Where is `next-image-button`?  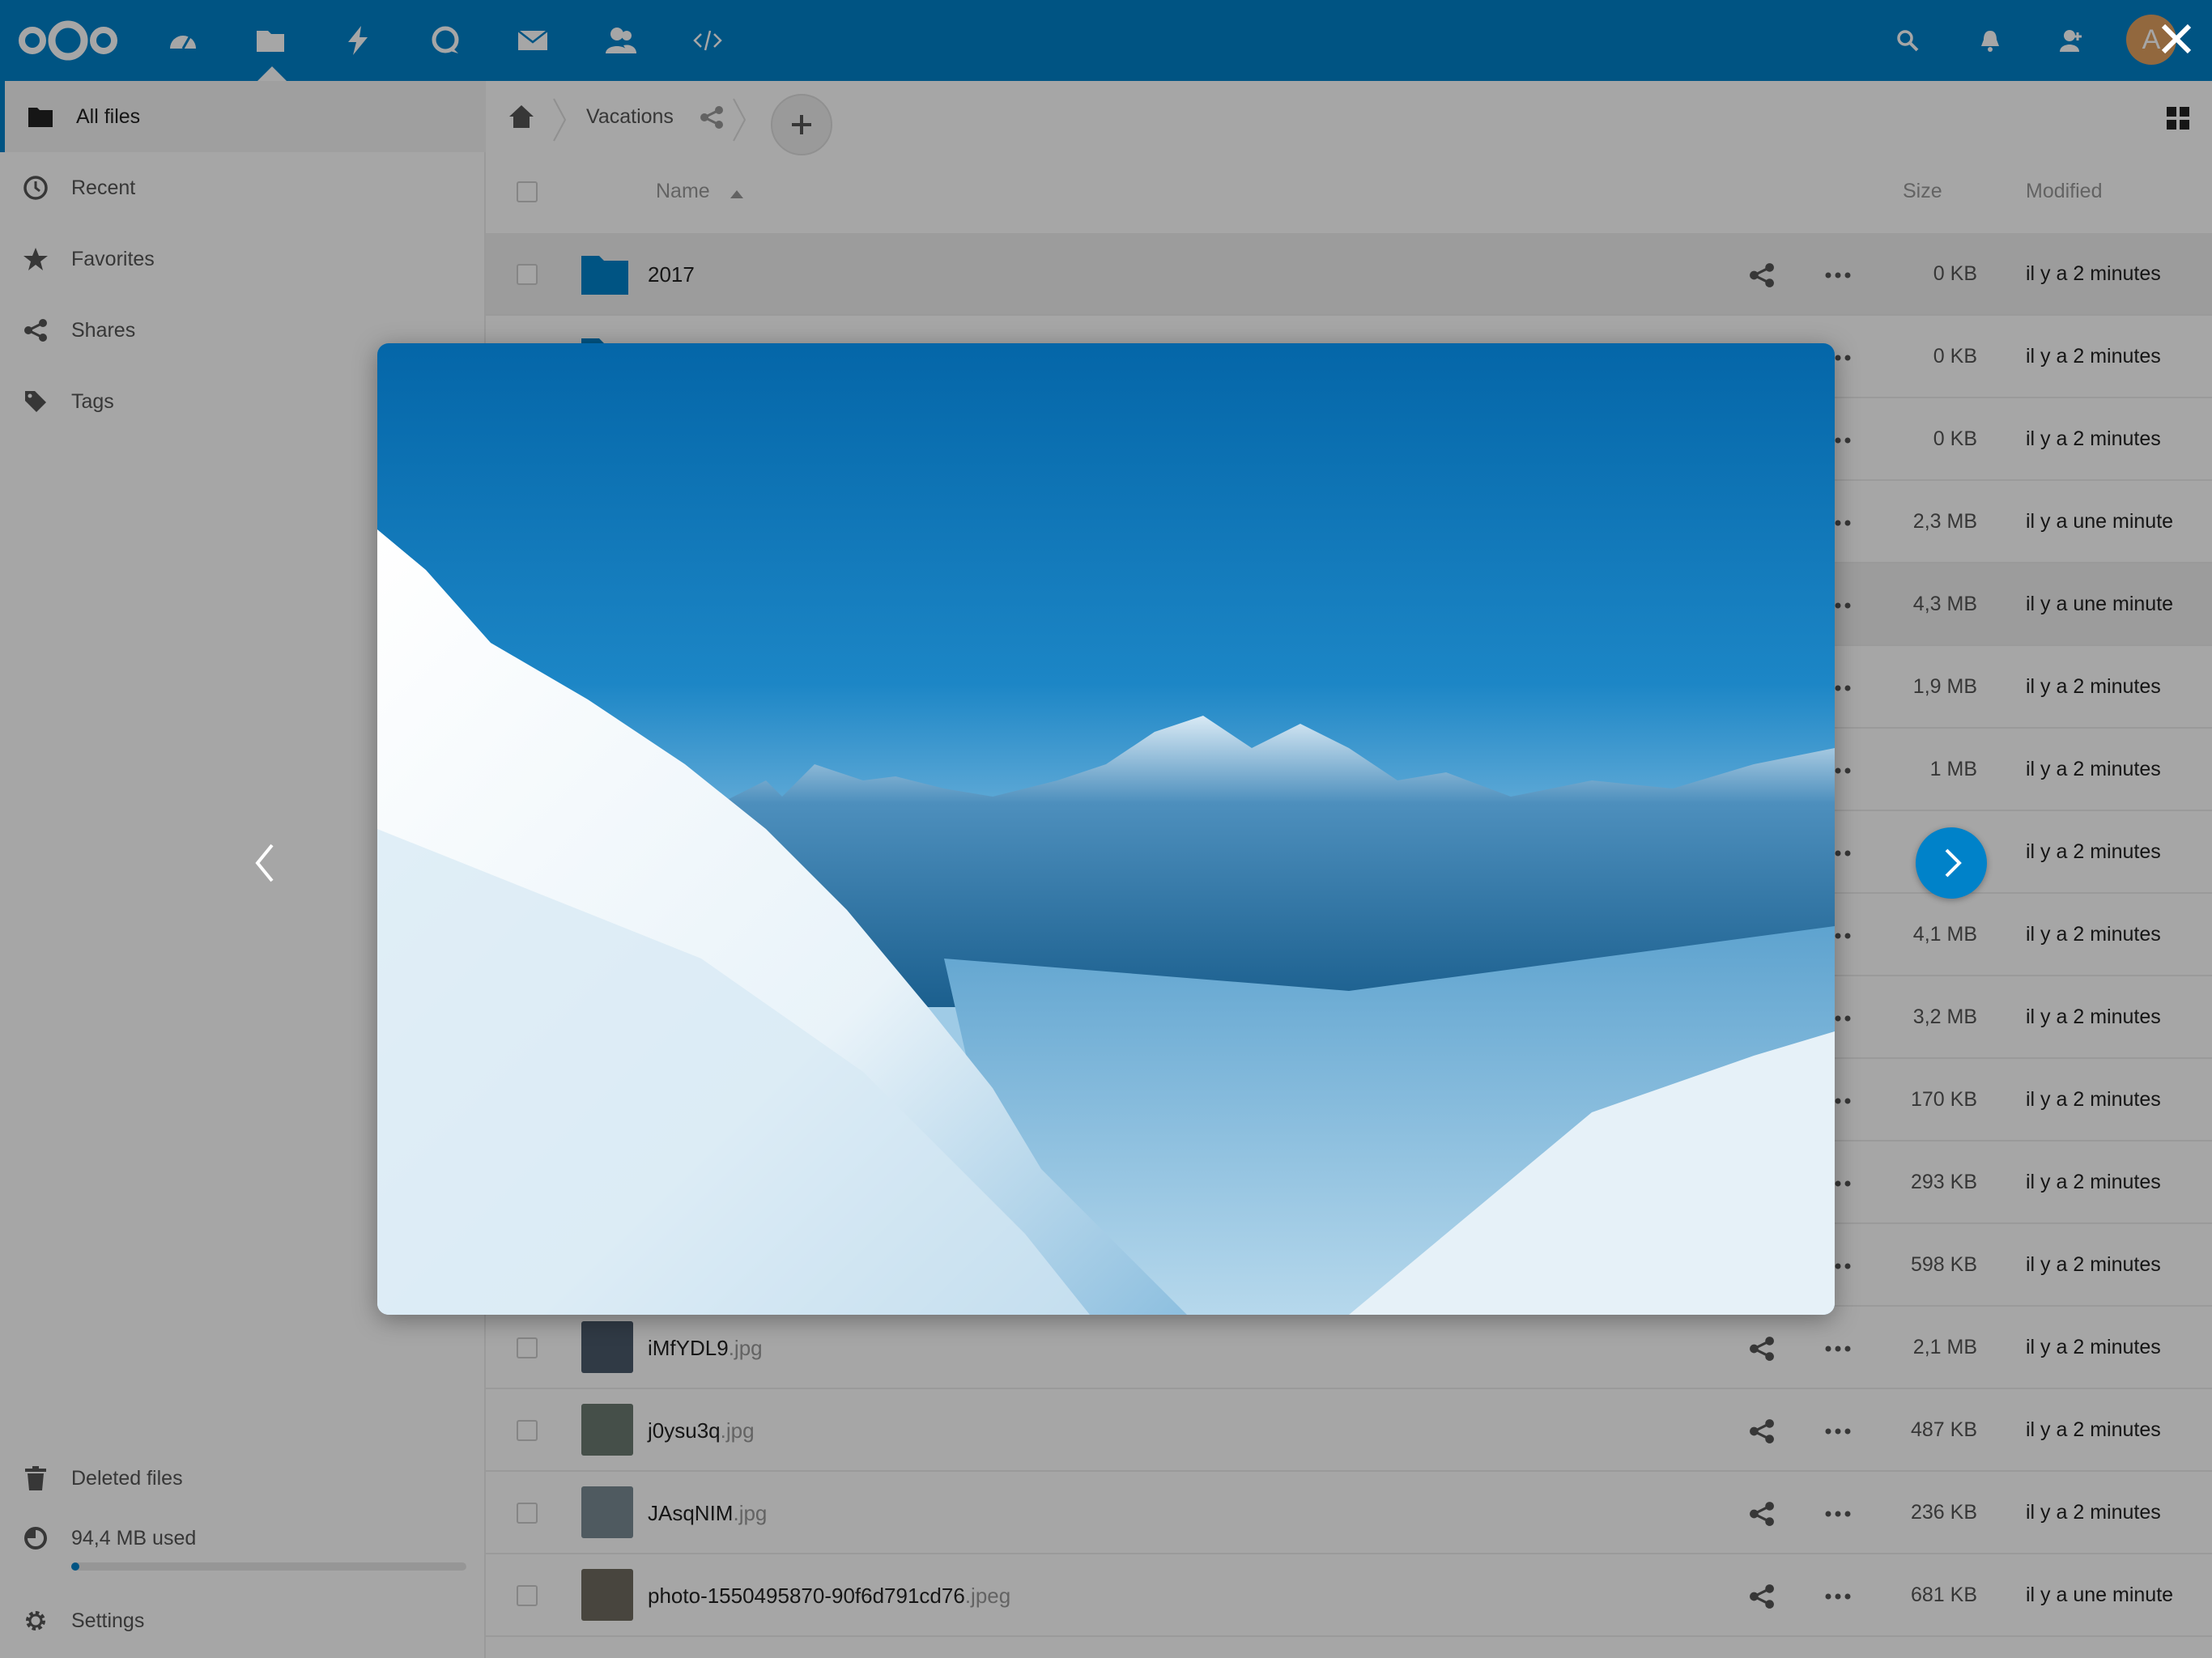
next-image-button is located at coordinates (1951, 863).